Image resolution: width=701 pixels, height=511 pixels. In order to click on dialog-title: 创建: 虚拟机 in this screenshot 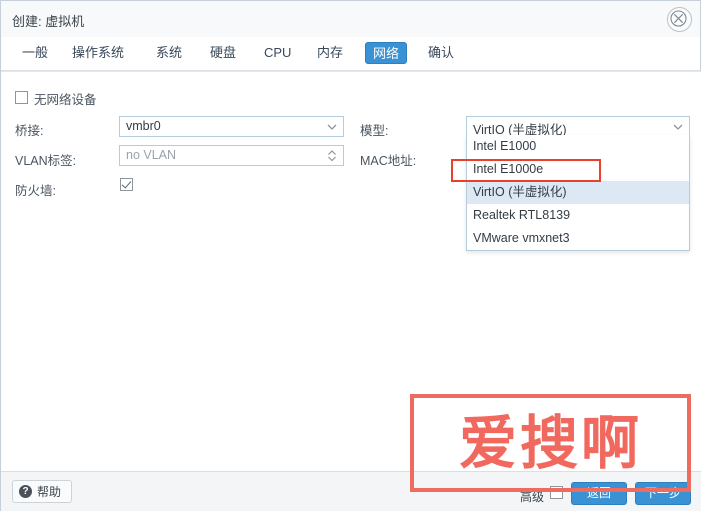, I will do `click(48, 21)`.